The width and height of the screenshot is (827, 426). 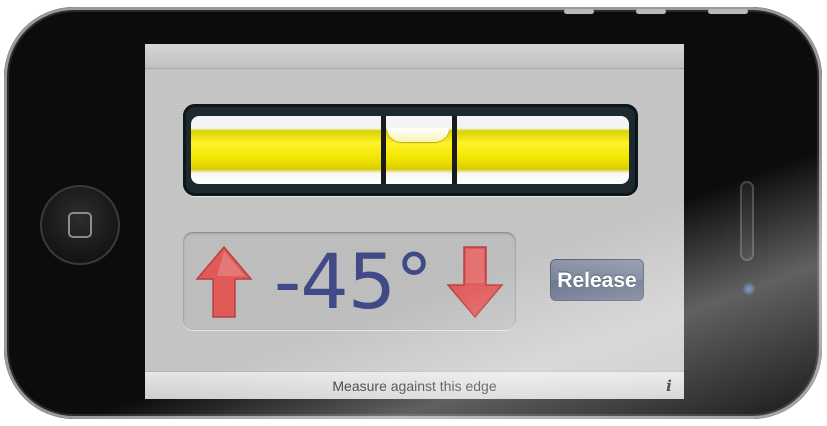 What do you see at coordinates (475, 282) in the screenshot?
I see `arrow-down-icon` at bounding box center [475, 282].